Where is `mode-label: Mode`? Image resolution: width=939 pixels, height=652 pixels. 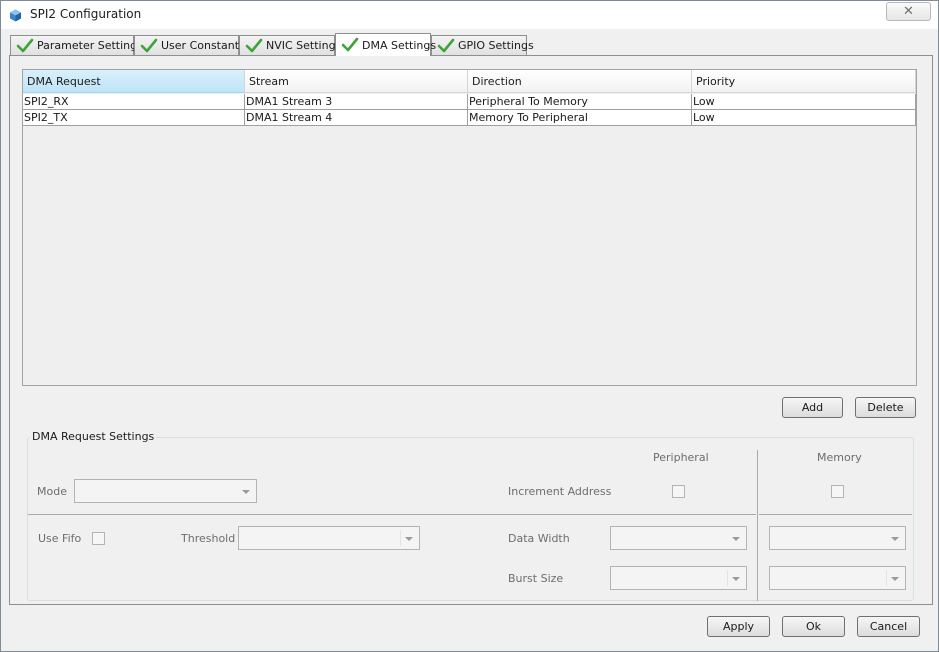
mode-label: Mode is located at coordinates (52, 491).